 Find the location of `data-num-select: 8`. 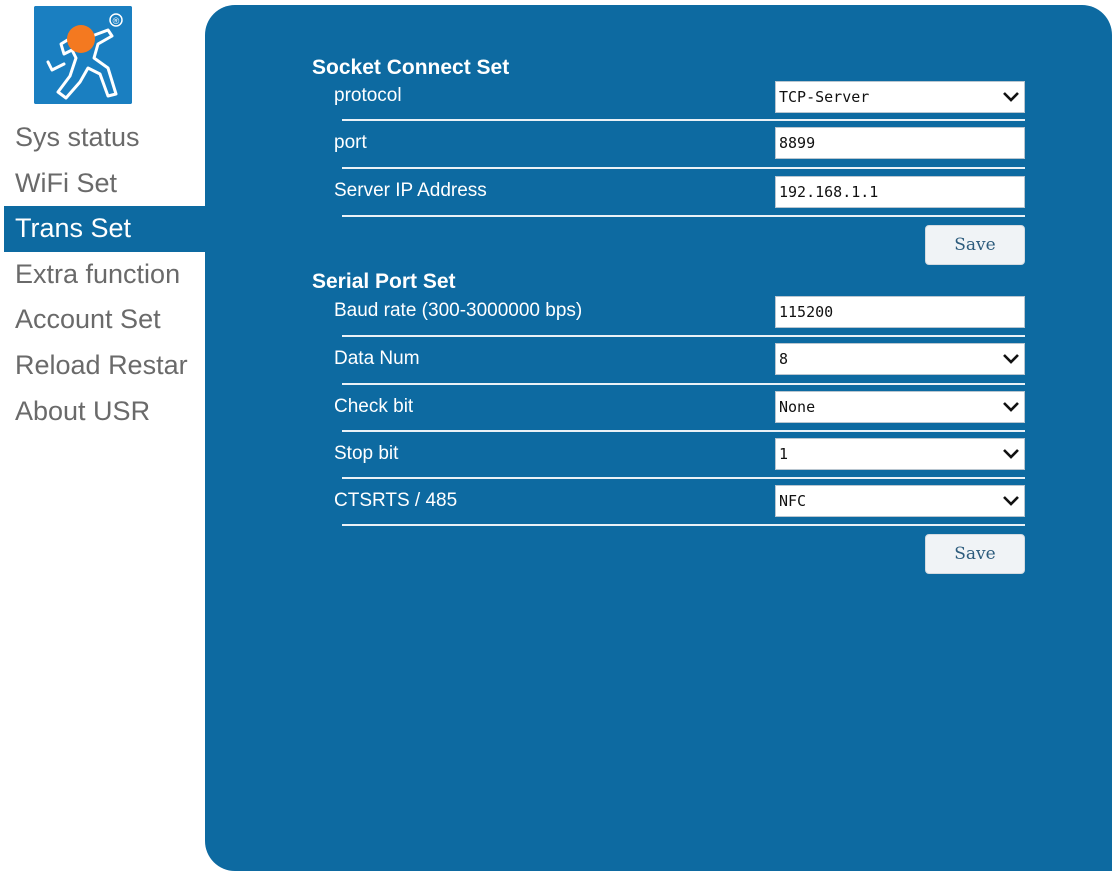

data-num-select: 8 is located at coordinates (900, 359).